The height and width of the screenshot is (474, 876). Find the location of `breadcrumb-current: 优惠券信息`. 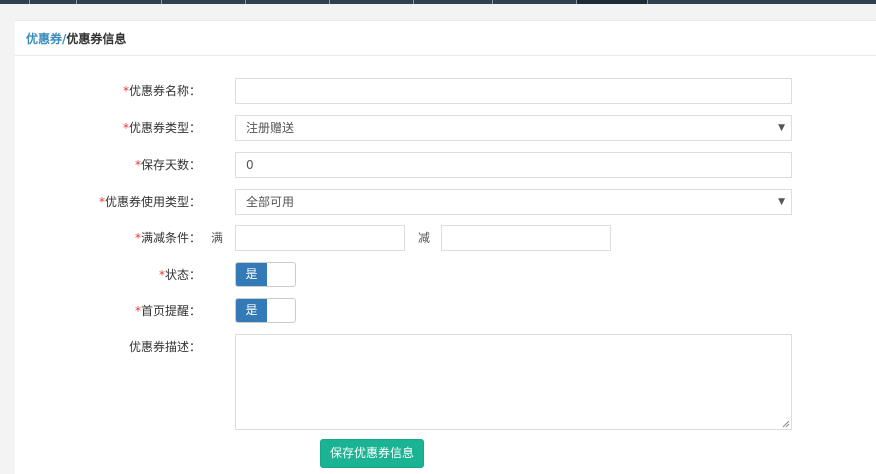

breadcrumb-current: 优惠券信息 is located at coordinates (96, 39).